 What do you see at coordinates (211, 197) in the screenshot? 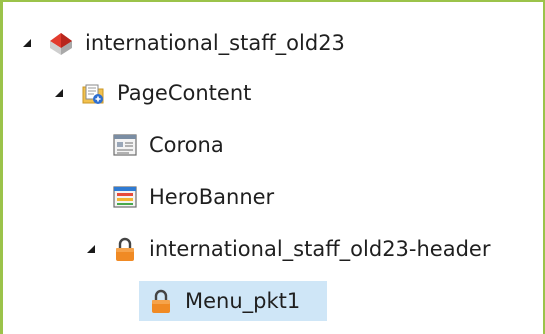
I see `tree-node-label: HeroBanner` at bounding box center [211, 197].